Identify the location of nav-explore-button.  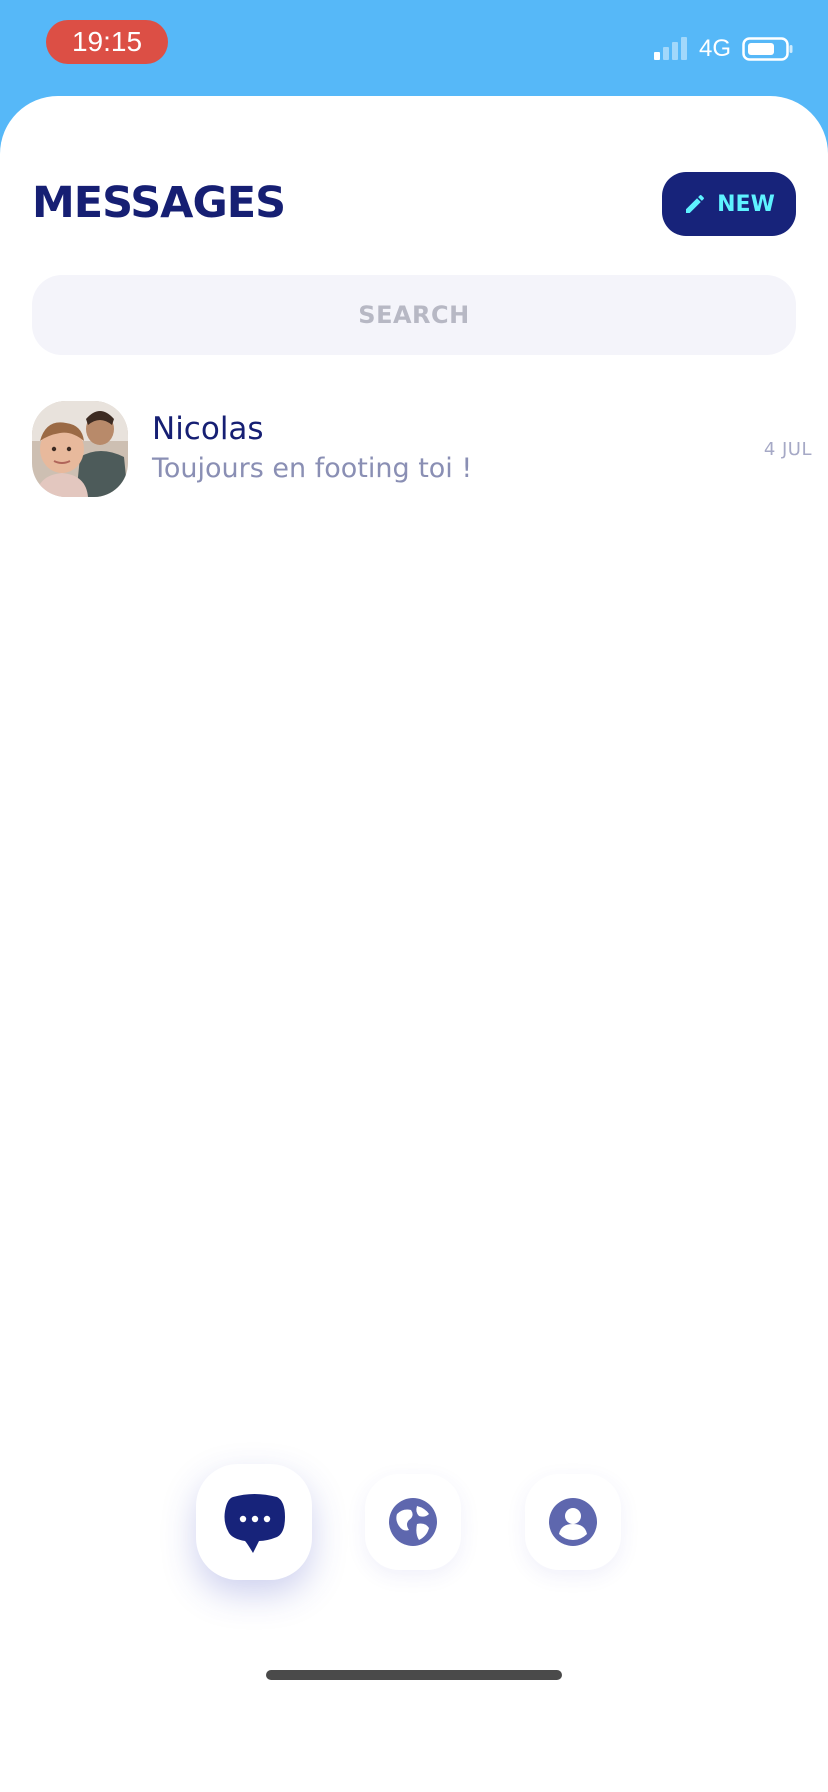
(413, 1522).